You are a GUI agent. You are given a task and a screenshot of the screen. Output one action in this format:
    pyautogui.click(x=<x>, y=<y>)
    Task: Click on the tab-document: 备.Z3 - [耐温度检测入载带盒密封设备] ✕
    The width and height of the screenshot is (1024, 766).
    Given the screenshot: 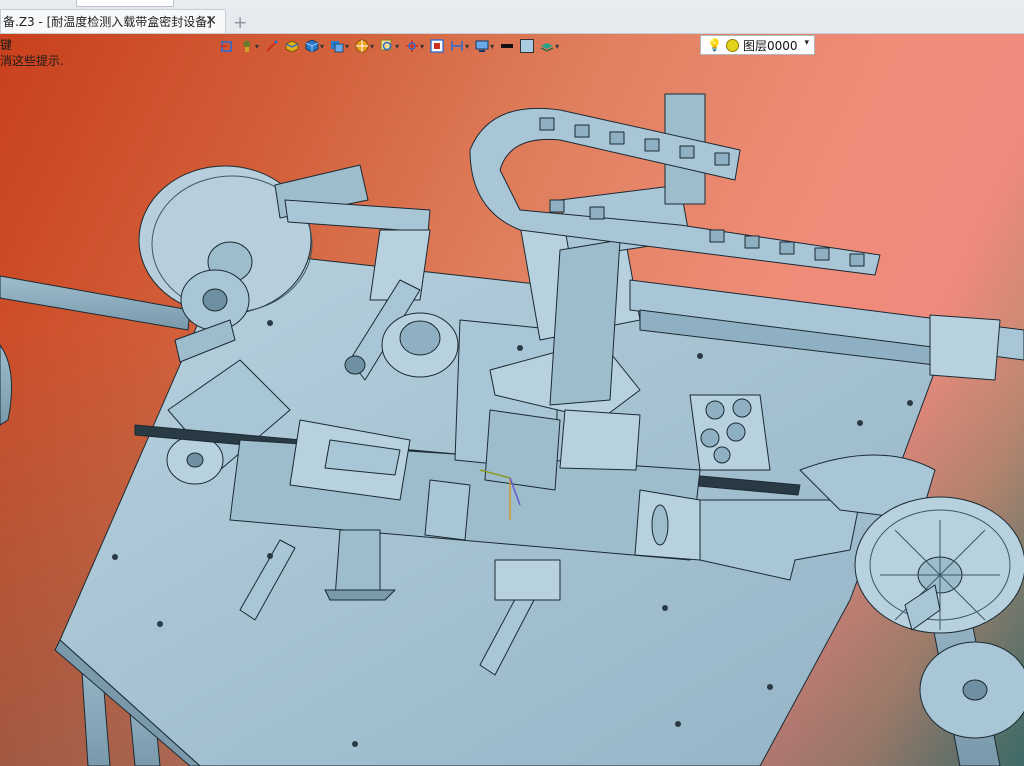 What is the action you would take?
    pyautogui.click(x=113, y=21)
    